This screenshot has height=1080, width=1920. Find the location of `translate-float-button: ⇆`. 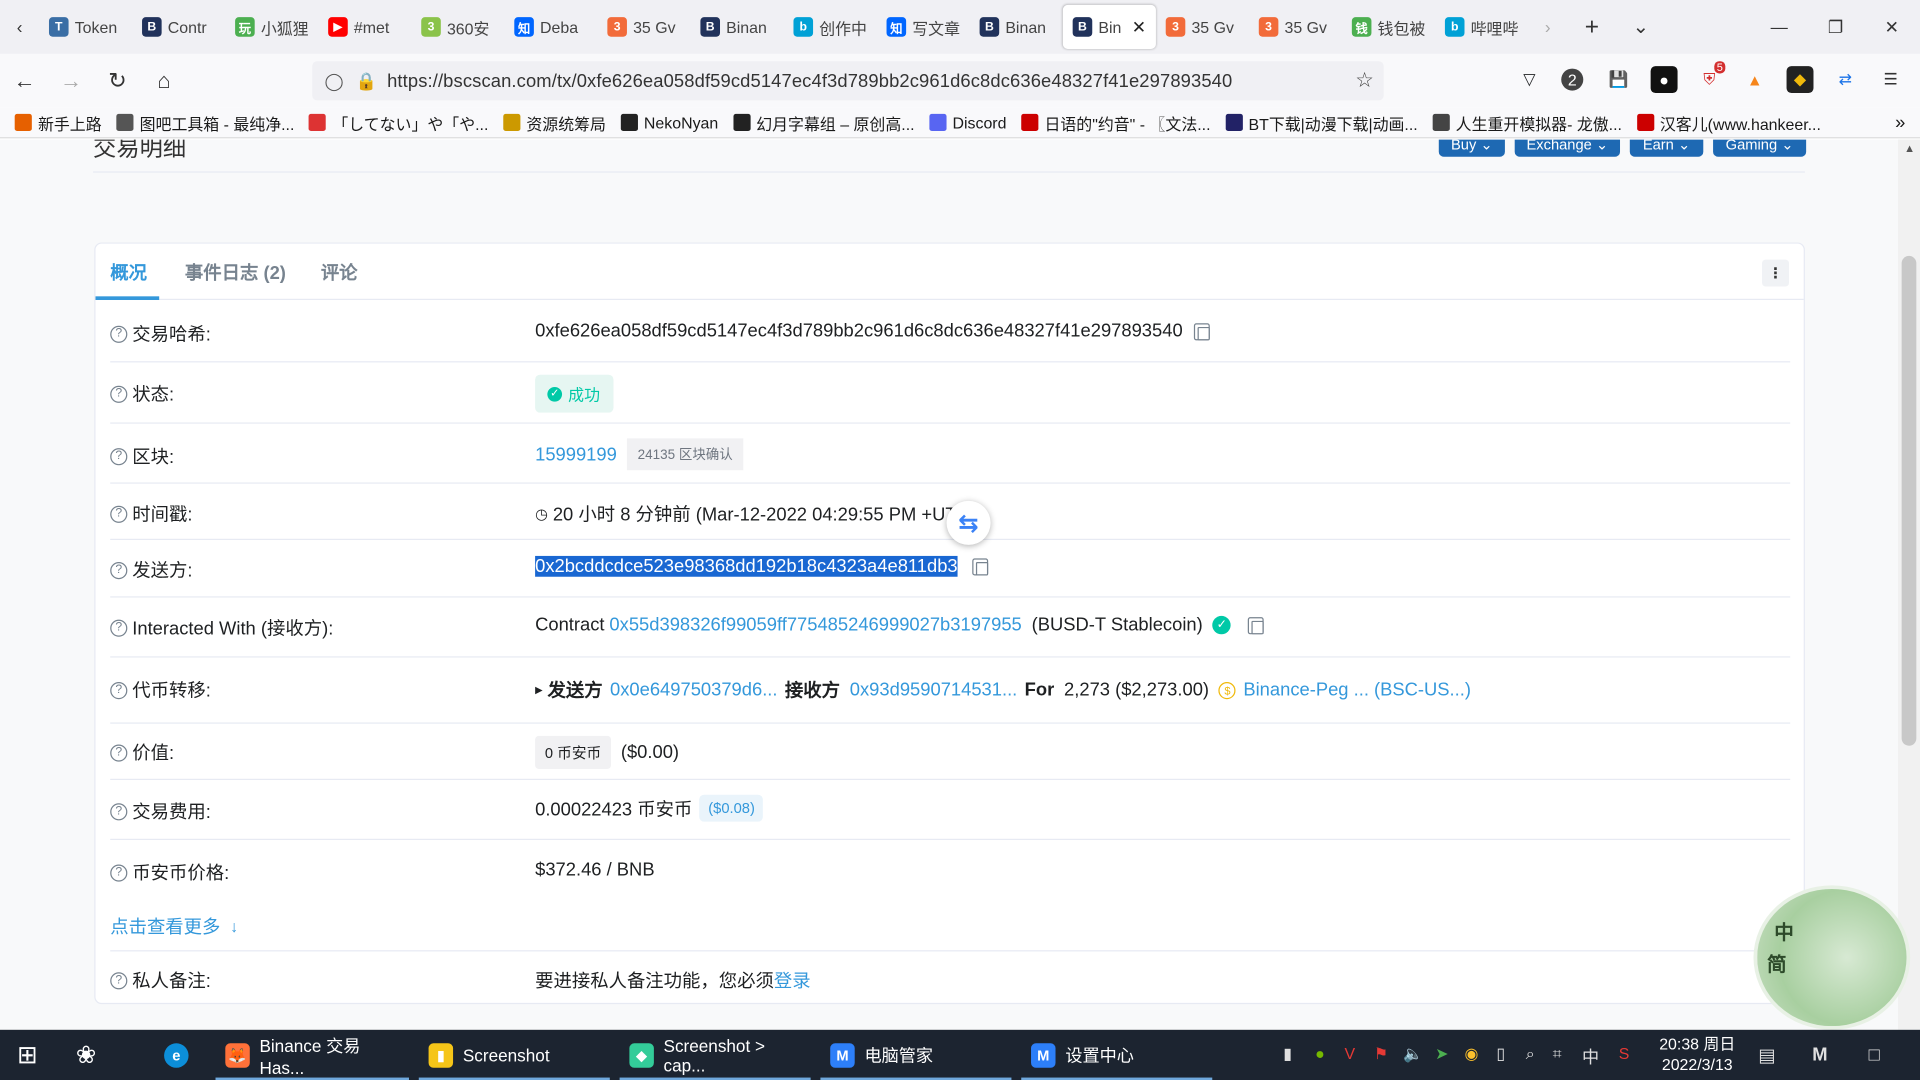

translate-float-button: ⇆ is located at coordinates (968, 522).